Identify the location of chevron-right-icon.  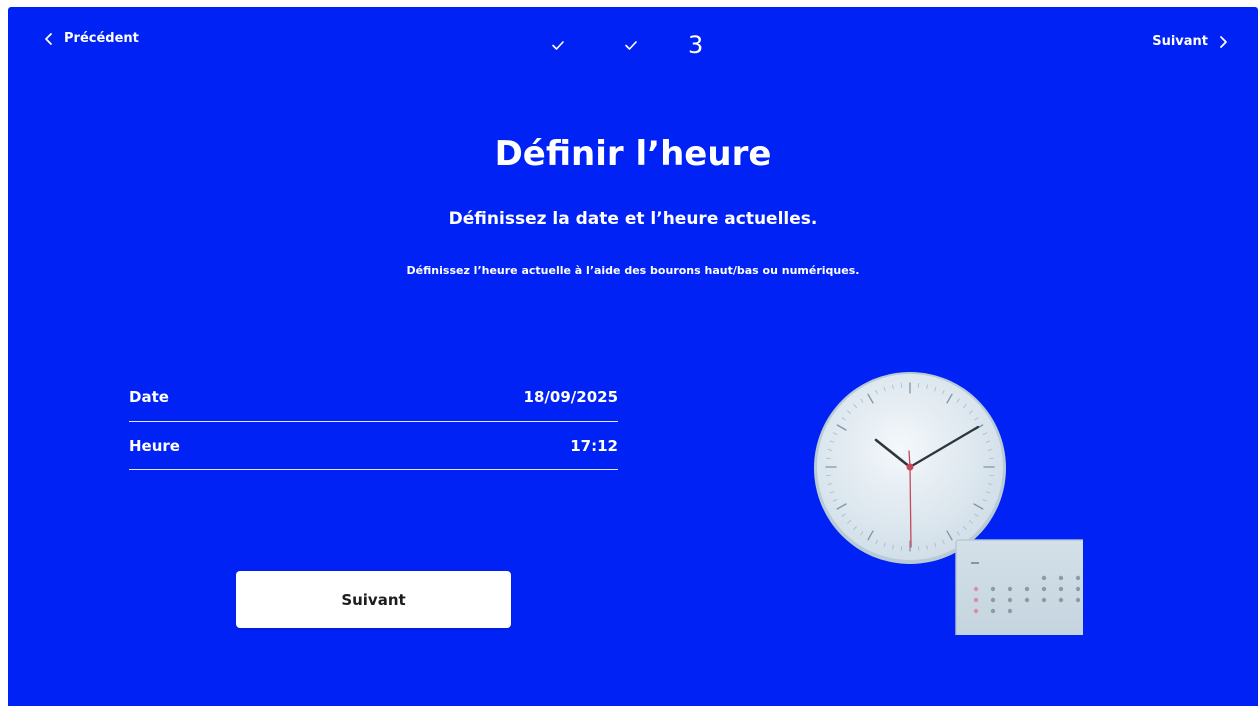
(1223, 41).